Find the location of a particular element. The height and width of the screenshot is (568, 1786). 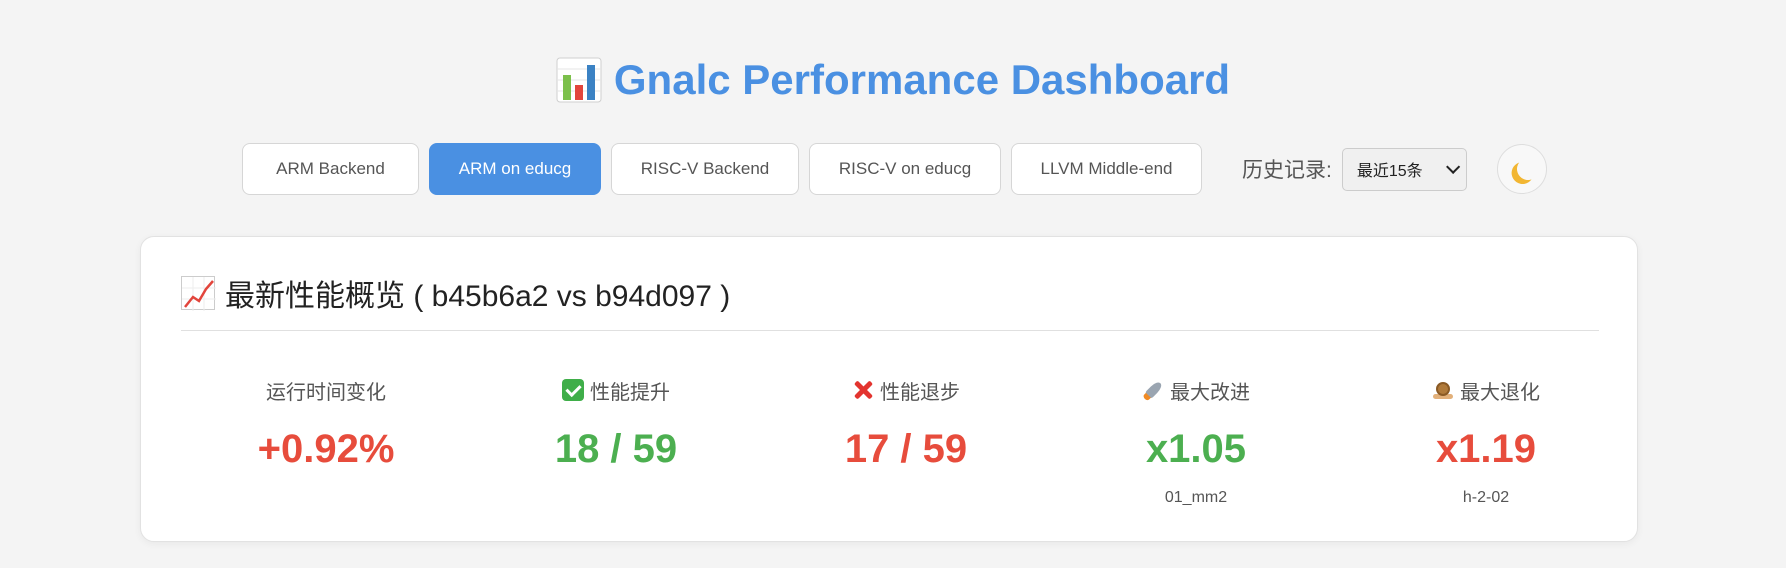

stat-value: 18 / 59 is located at coordinates (616, 449).